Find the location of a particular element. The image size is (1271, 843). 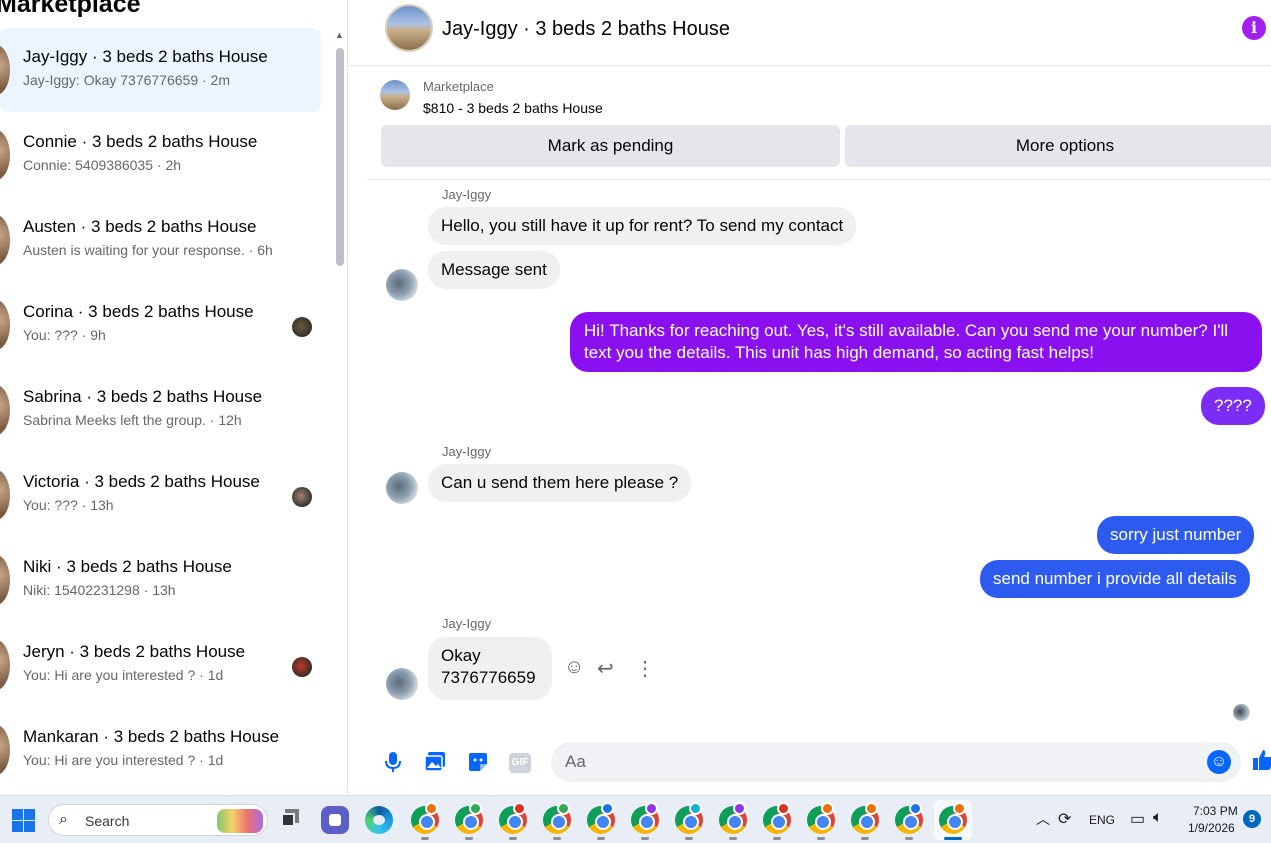

edge-icon is located at coordinates (379, 820).